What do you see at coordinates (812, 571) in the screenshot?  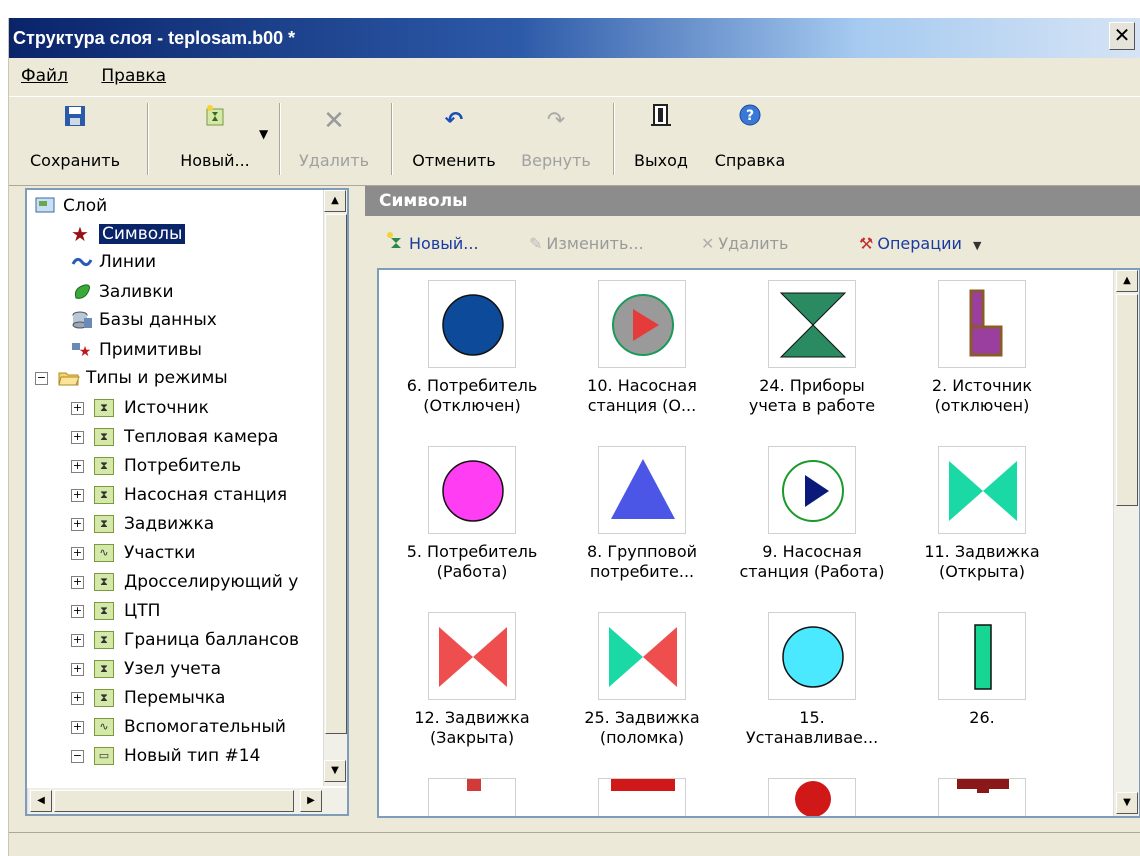 I see `symbol-caption-line2: станция (Работа)` at bounding box center [812, 571].